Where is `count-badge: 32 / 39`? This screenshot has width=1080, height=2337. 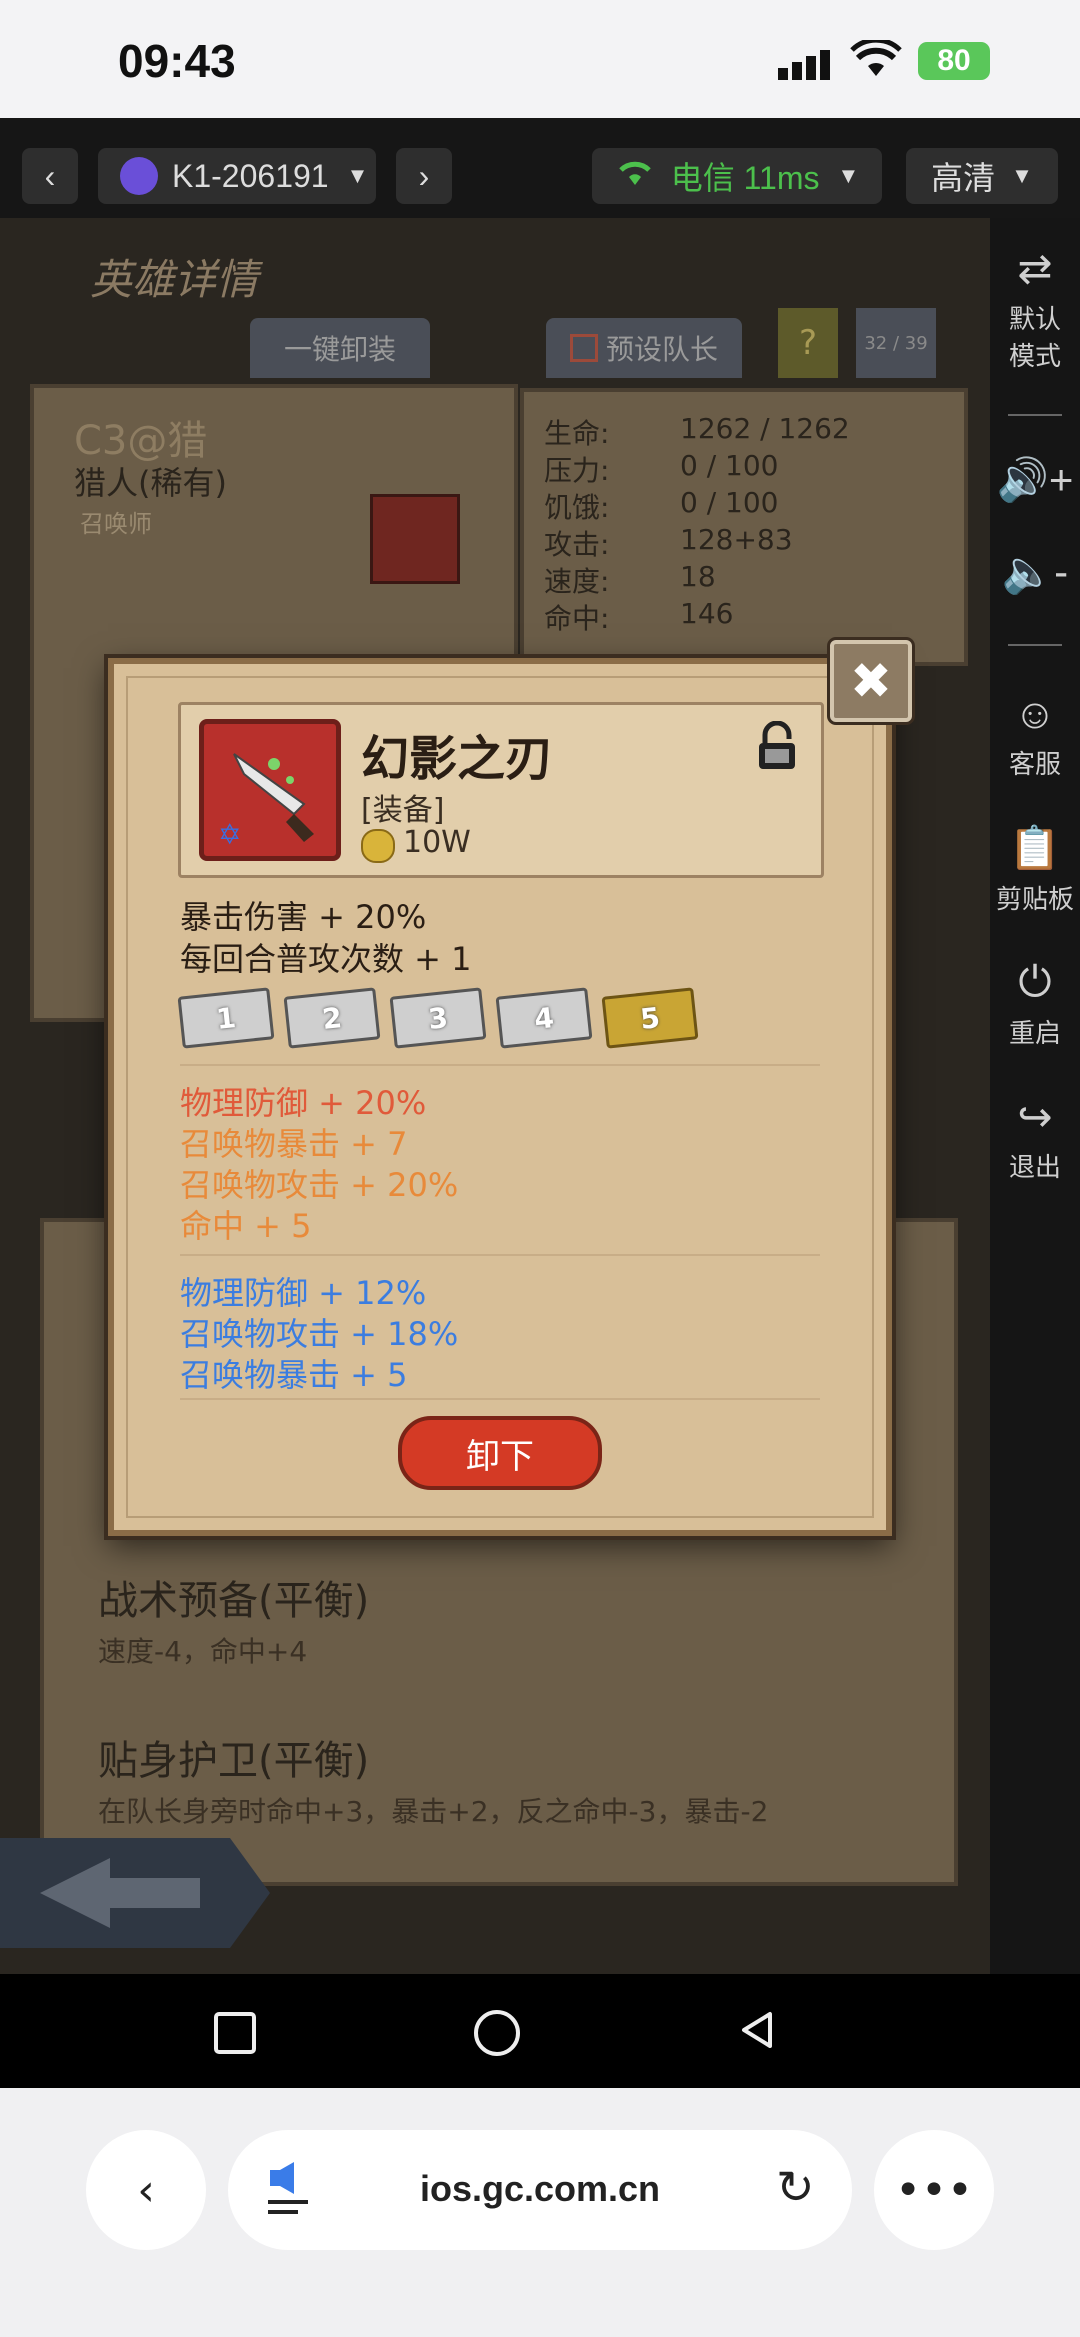 count-badge: 32 / 39 is located at coordinates (896, 343).